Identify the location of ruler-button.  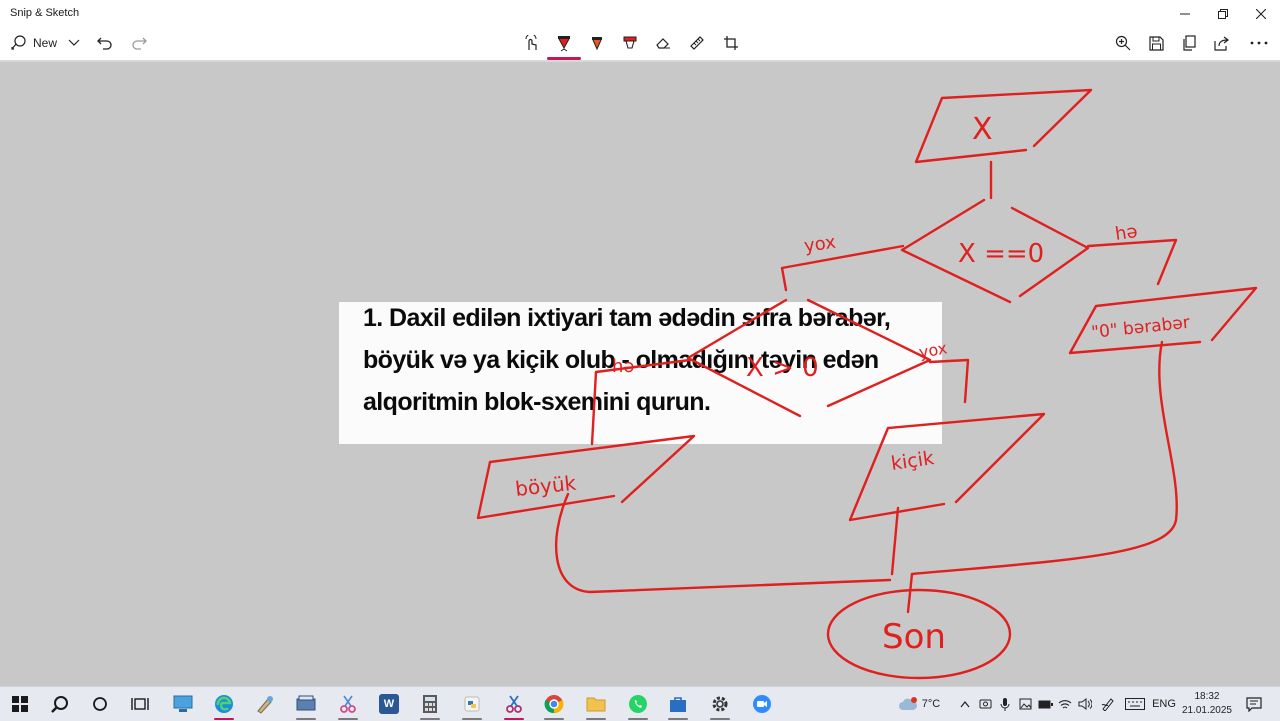
(697, 43).